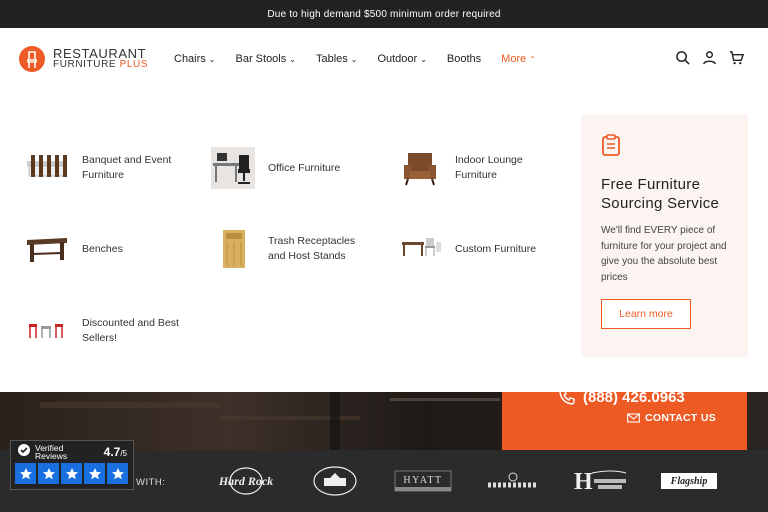 The height and width of the screenshot is (512, 768). Describe the element at coordinates (664, 147) in the screenshot. I see `clipboard-icon` at that location.